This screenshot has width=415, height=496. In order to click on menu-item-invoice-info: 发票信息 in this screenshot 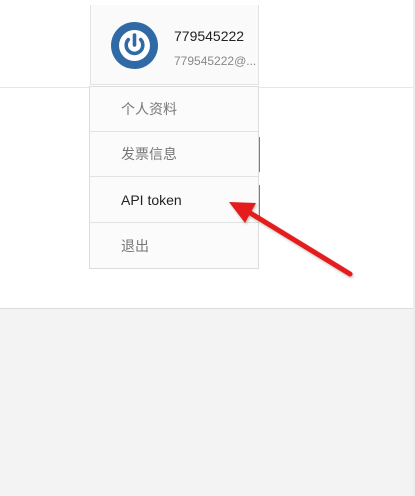, I will do `click(174, 154)`.